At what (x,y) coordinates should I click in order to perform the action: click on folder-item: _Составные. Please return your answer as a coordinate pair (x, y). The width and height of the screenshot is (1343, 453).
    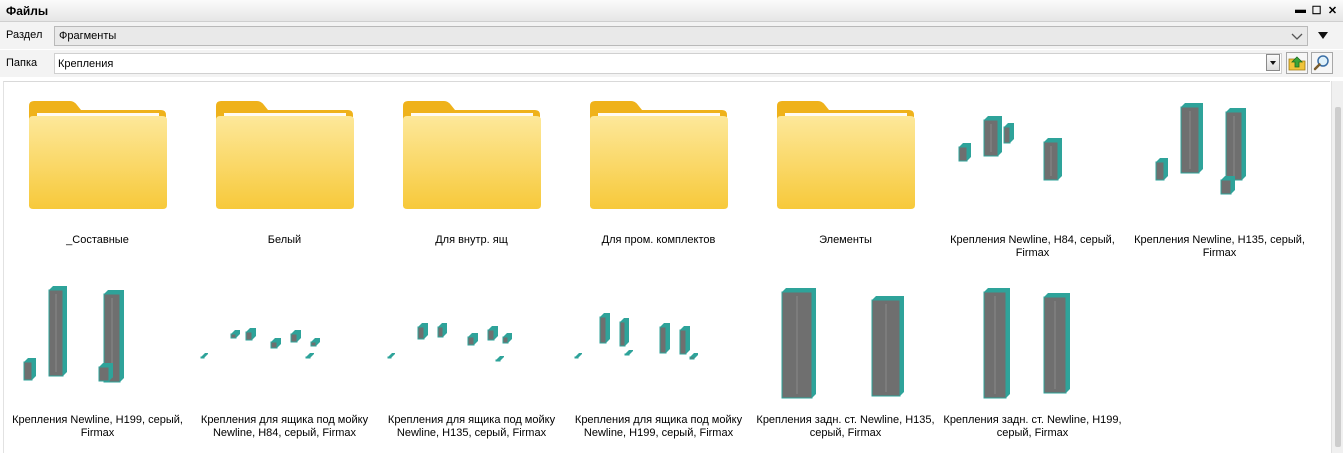
    Looking at the image, I should click on (97, 177).